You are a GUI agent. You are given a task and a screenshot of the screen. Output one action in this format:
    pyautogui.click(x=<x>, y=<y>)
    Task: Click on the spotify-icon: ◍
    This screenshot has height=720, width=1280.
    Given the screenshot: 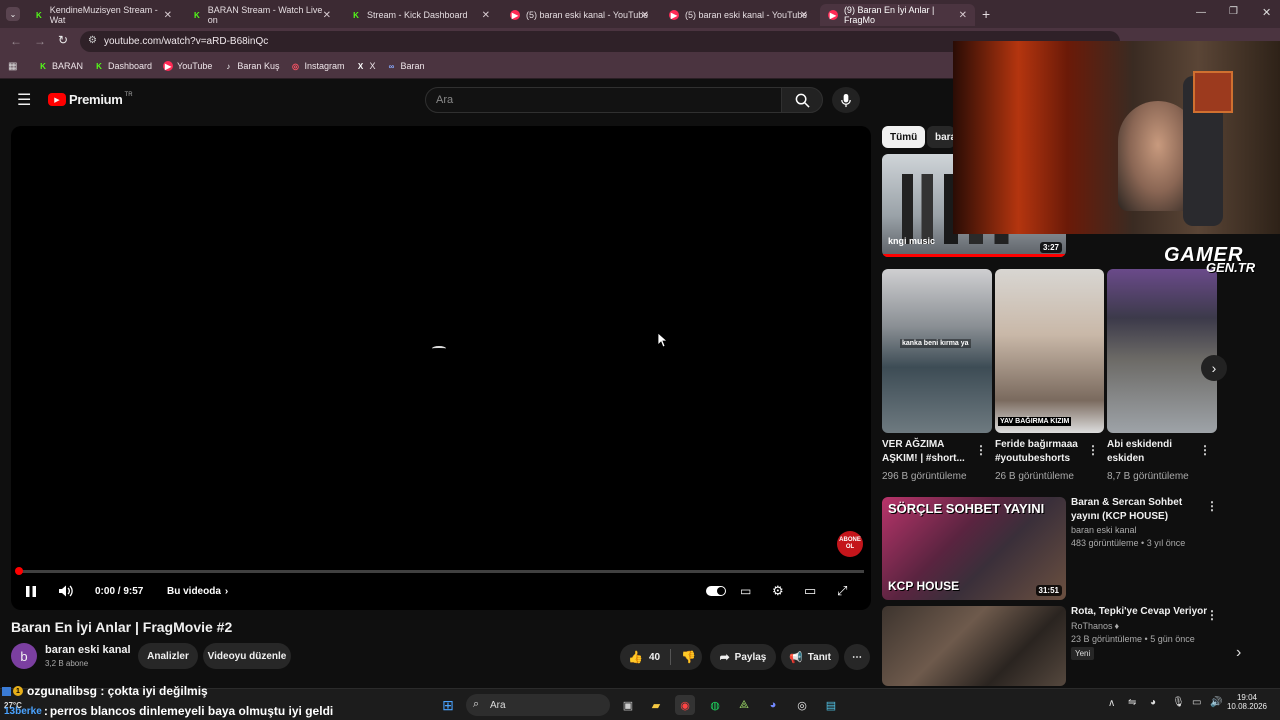 What is the action you would take?
    pyautogui.click(x=715, y=705)
    